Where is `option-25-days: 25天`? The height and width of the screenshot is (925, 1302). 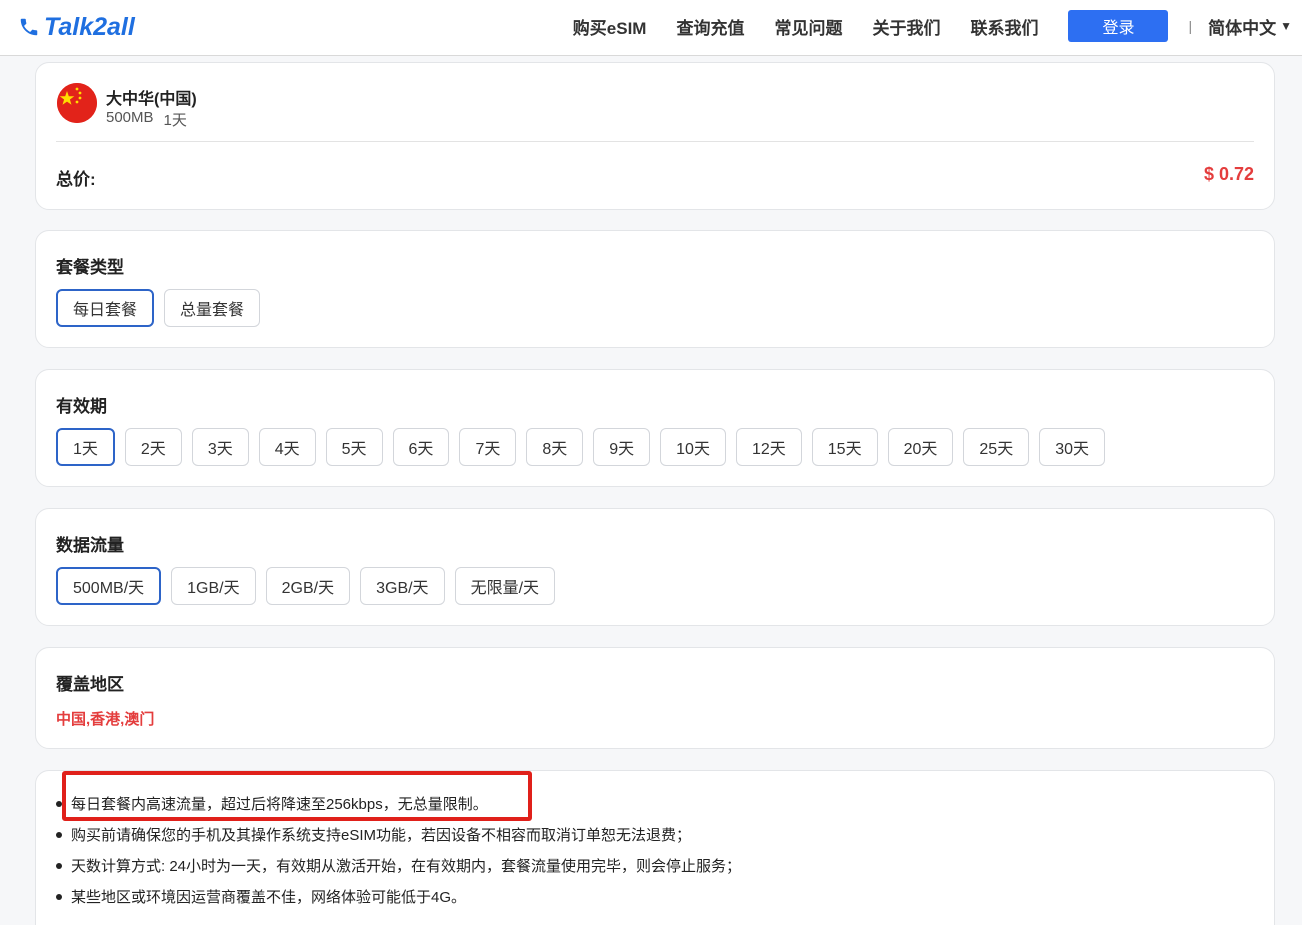
option-25-days: 25天 is located at coordinates (996, 447).